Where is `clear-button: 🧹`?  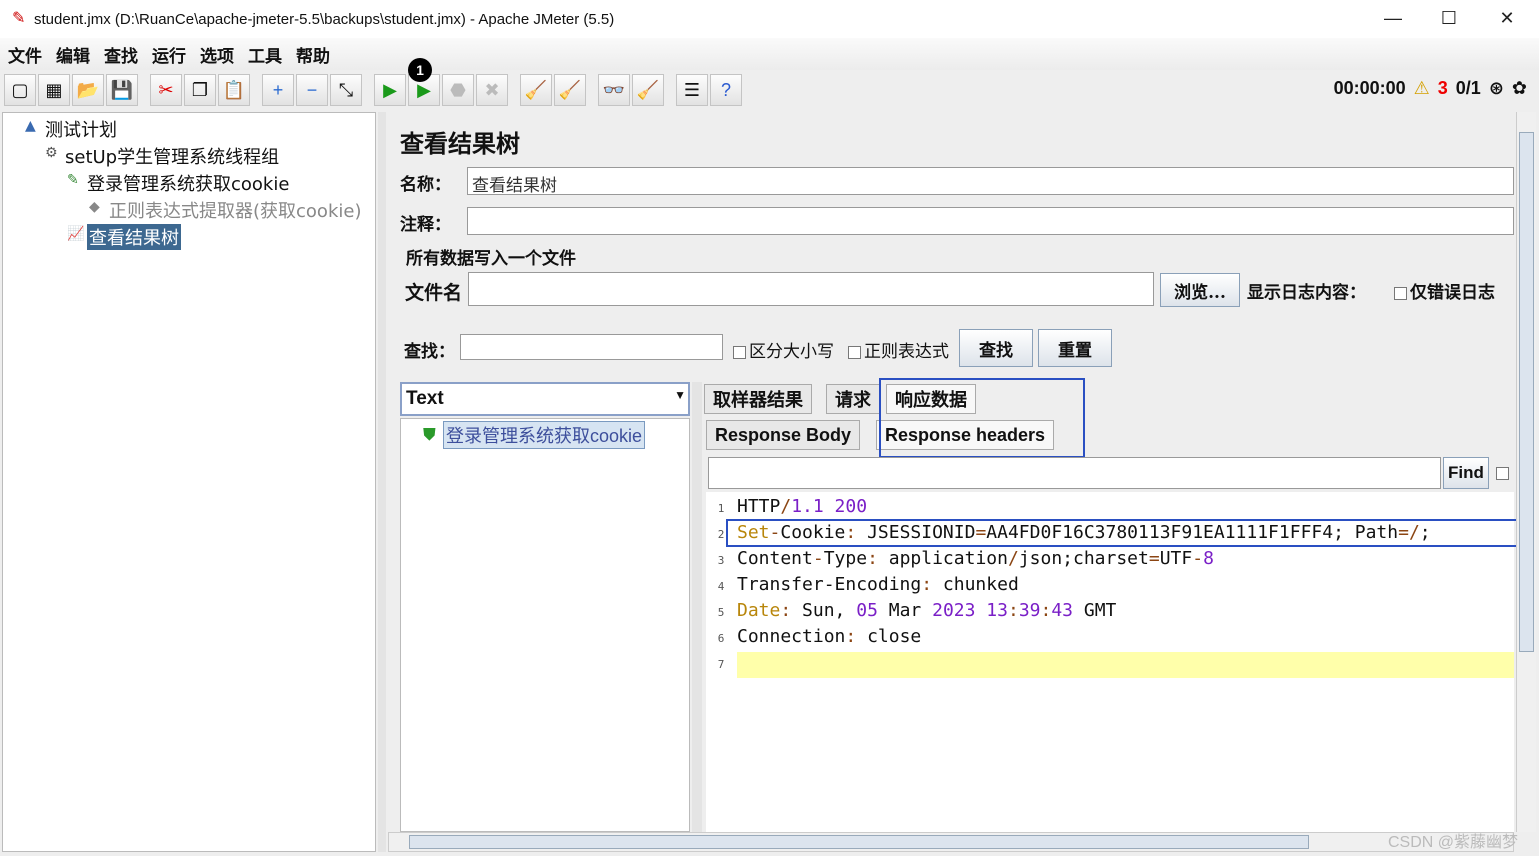
clear-button: 🧹 is located at coordinates (536, 90).